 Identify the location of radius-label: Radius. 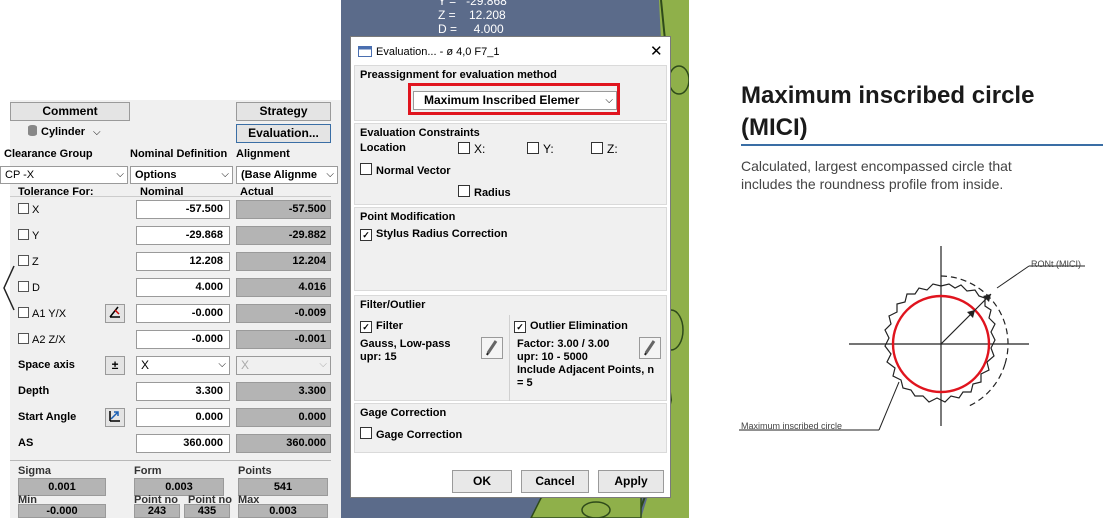
(492, 193).